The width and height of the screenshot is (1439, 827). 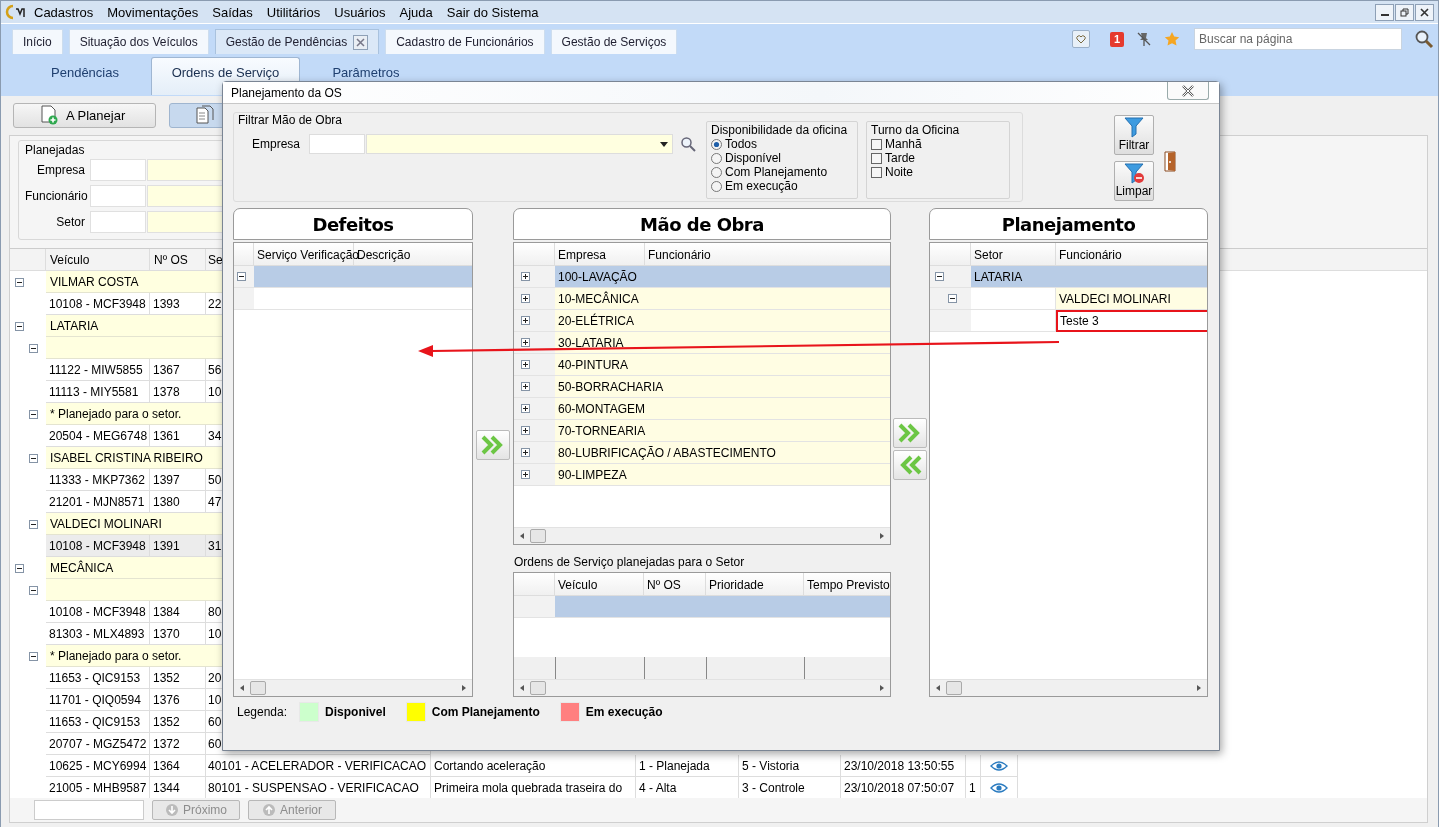 I want to click on option-label: Todos, so click(x=741, y=144).